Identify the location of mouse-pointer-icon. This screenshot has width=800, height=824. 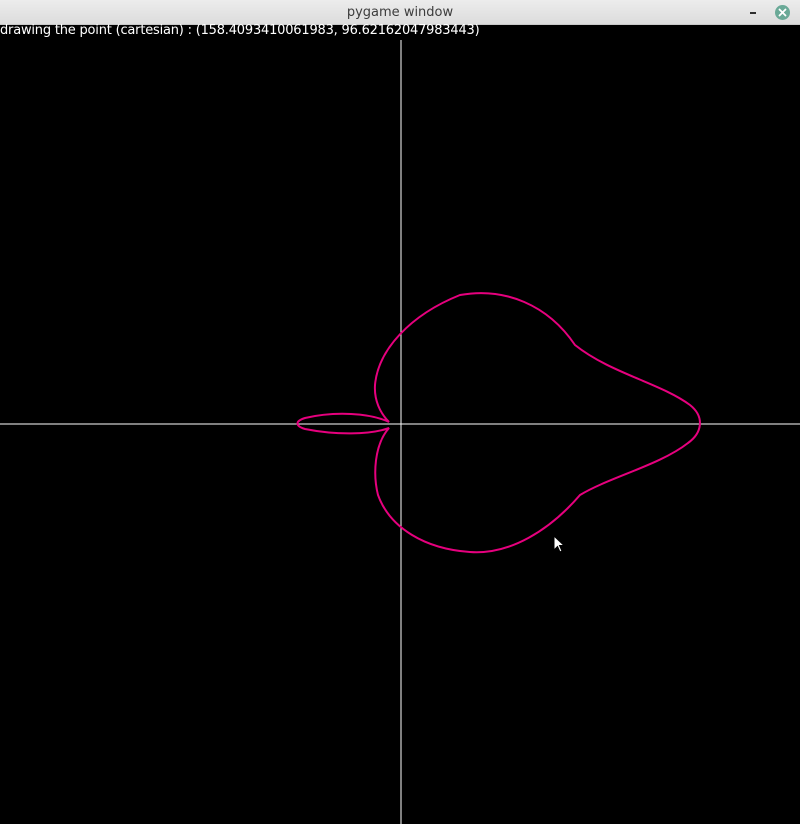
(559, 543).